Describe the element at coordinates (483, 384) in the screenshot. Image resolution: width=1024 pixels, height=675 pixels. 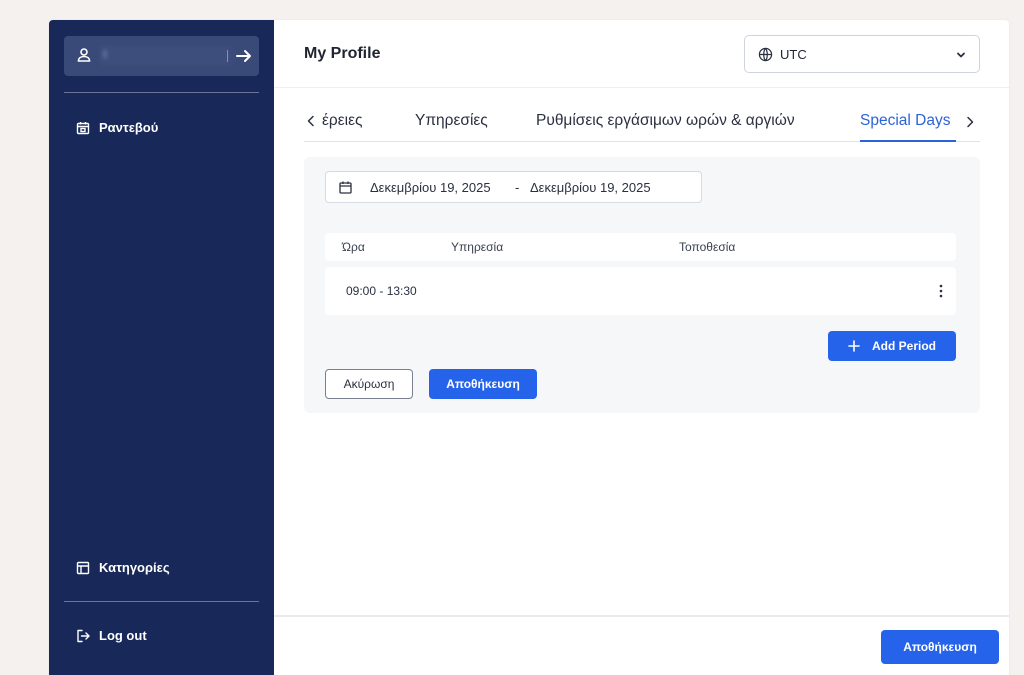
I see `save-period-button: Αποθήκευση` at that location.